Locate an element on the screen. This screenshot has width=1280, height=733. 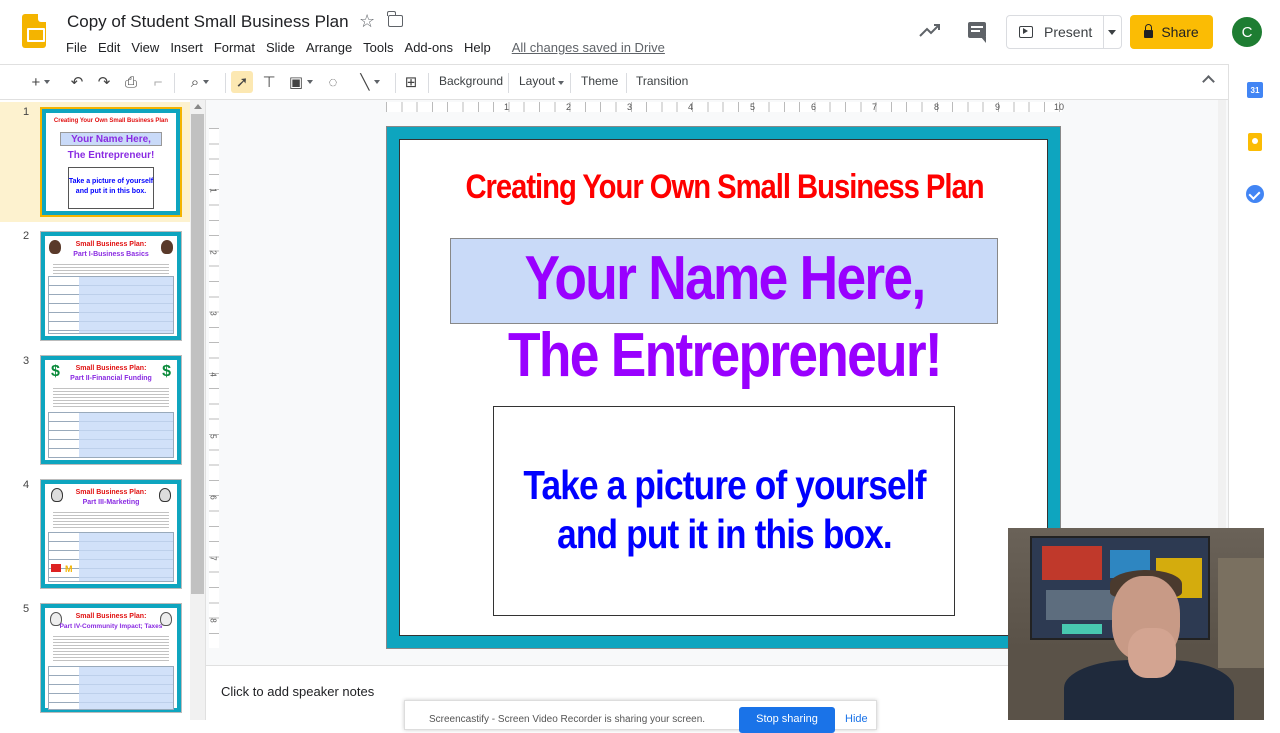
shape-icon: ◌ is located at coordinates (333, 82).